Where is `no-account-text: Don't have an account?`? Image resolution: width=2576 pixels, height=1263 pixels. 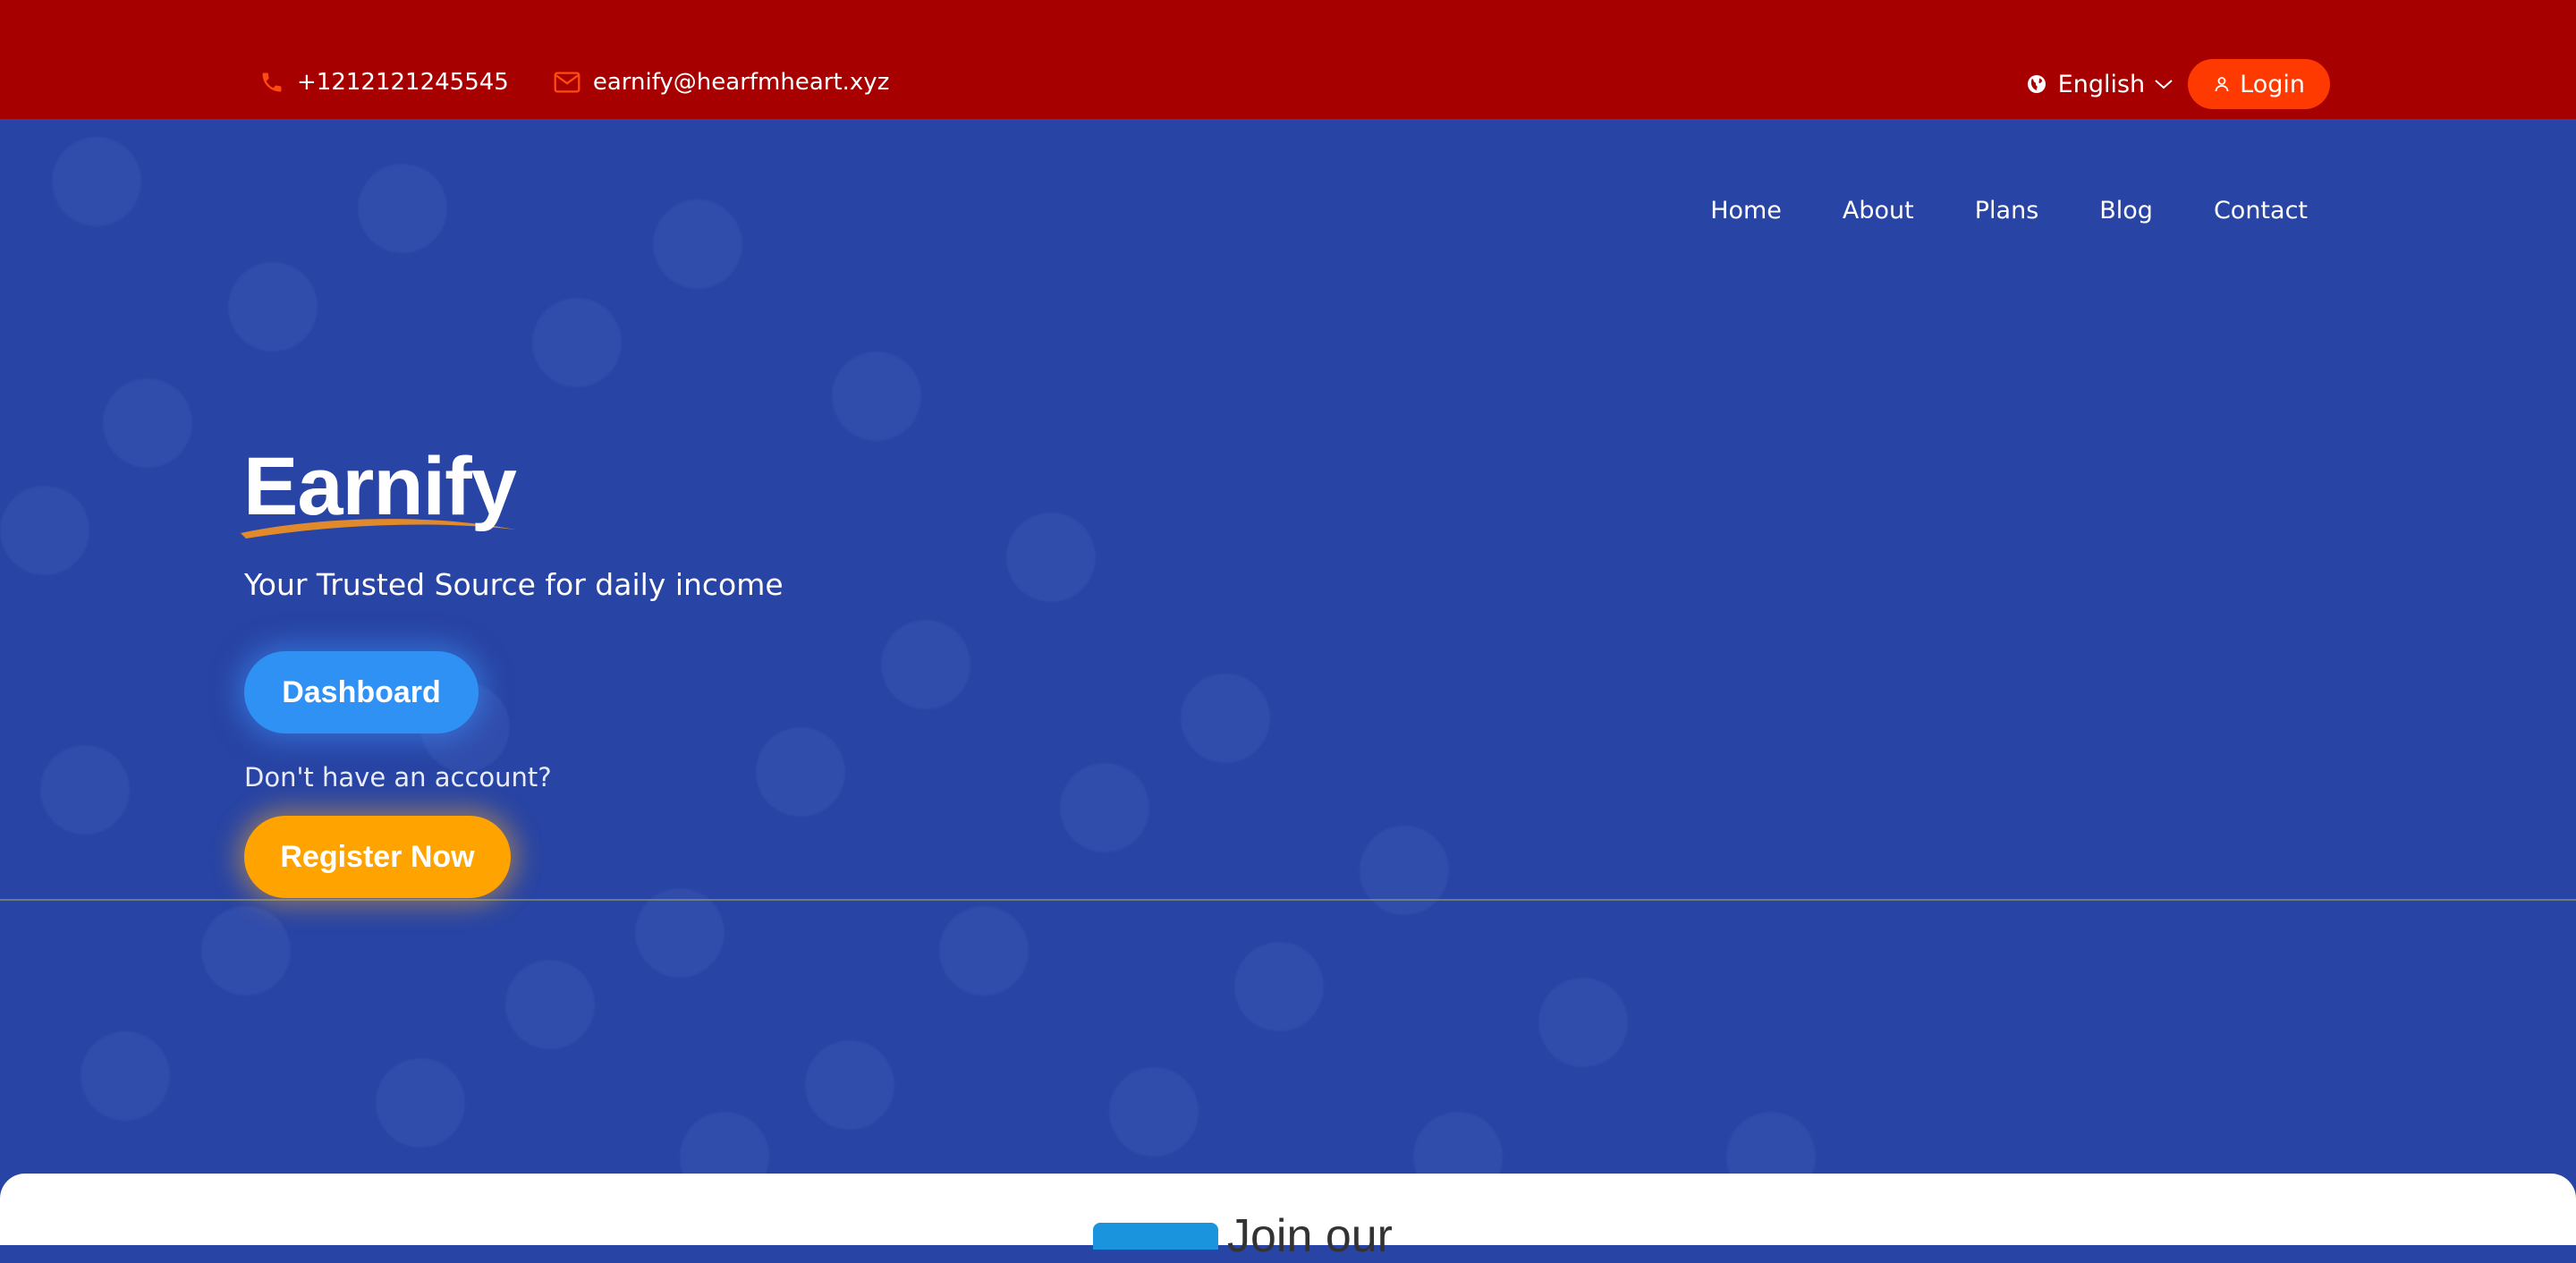
no-account-text: Don't have an account? is located at coordinates (398, 777).